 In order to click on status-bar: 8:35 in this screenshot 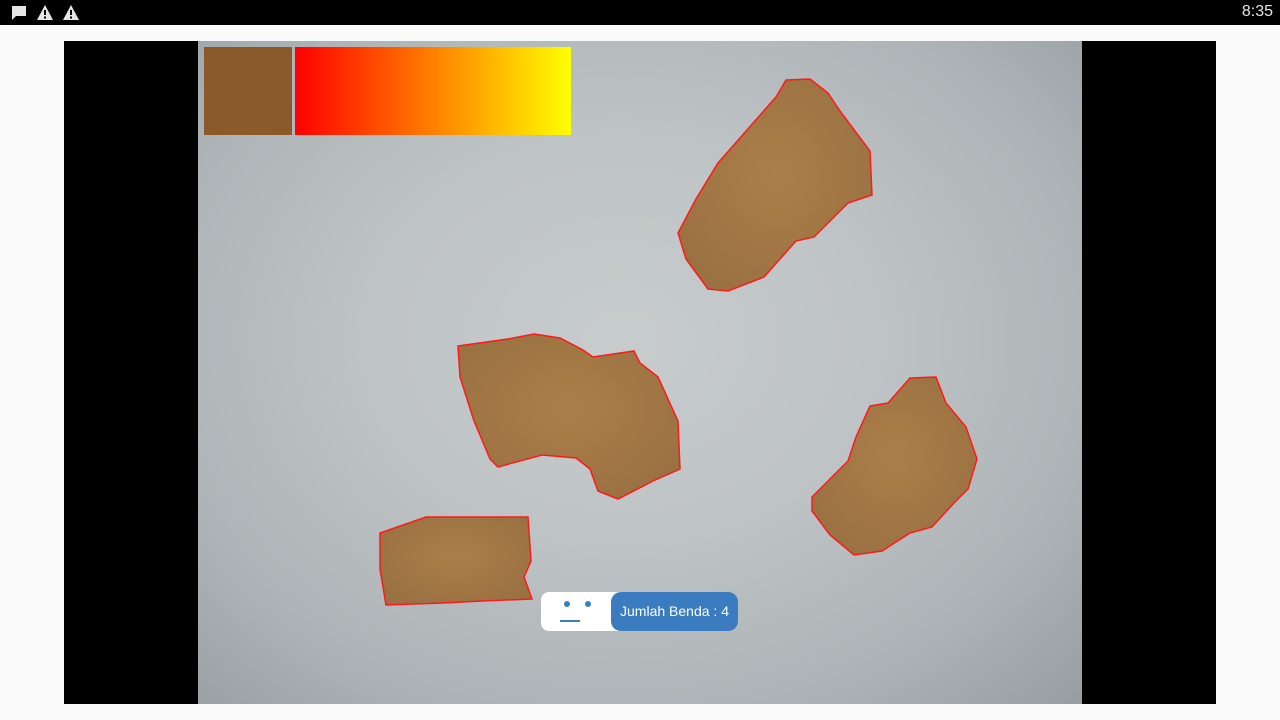, I will do `click(640, 12)`.